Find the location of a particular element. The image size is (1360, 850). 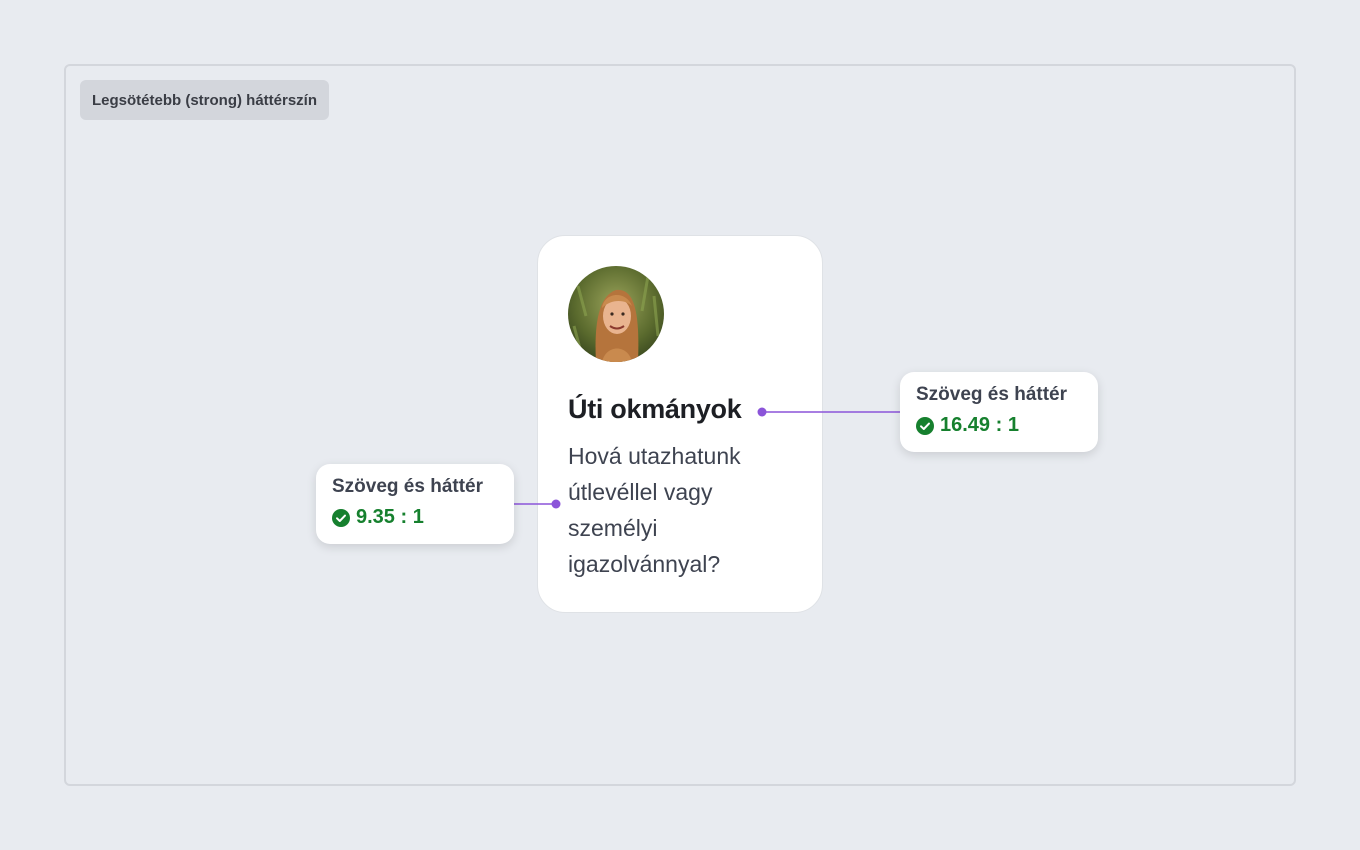

avatar-image is located at coordinates (616, 314).